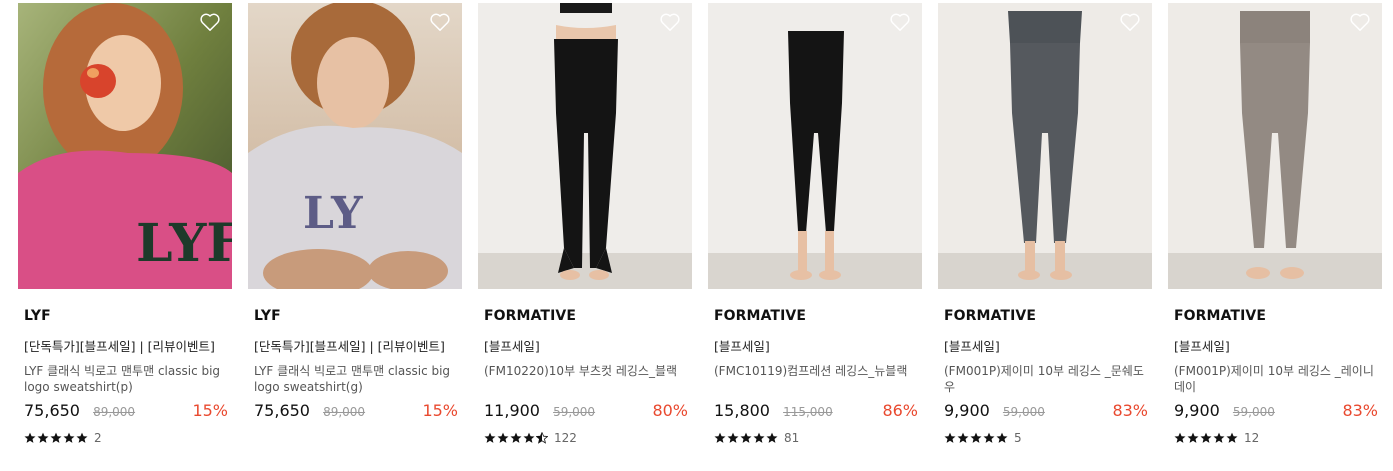 The height and width of the screenshot is (471, 1393). I want to click on review-count: 5, so click(1018, 438).